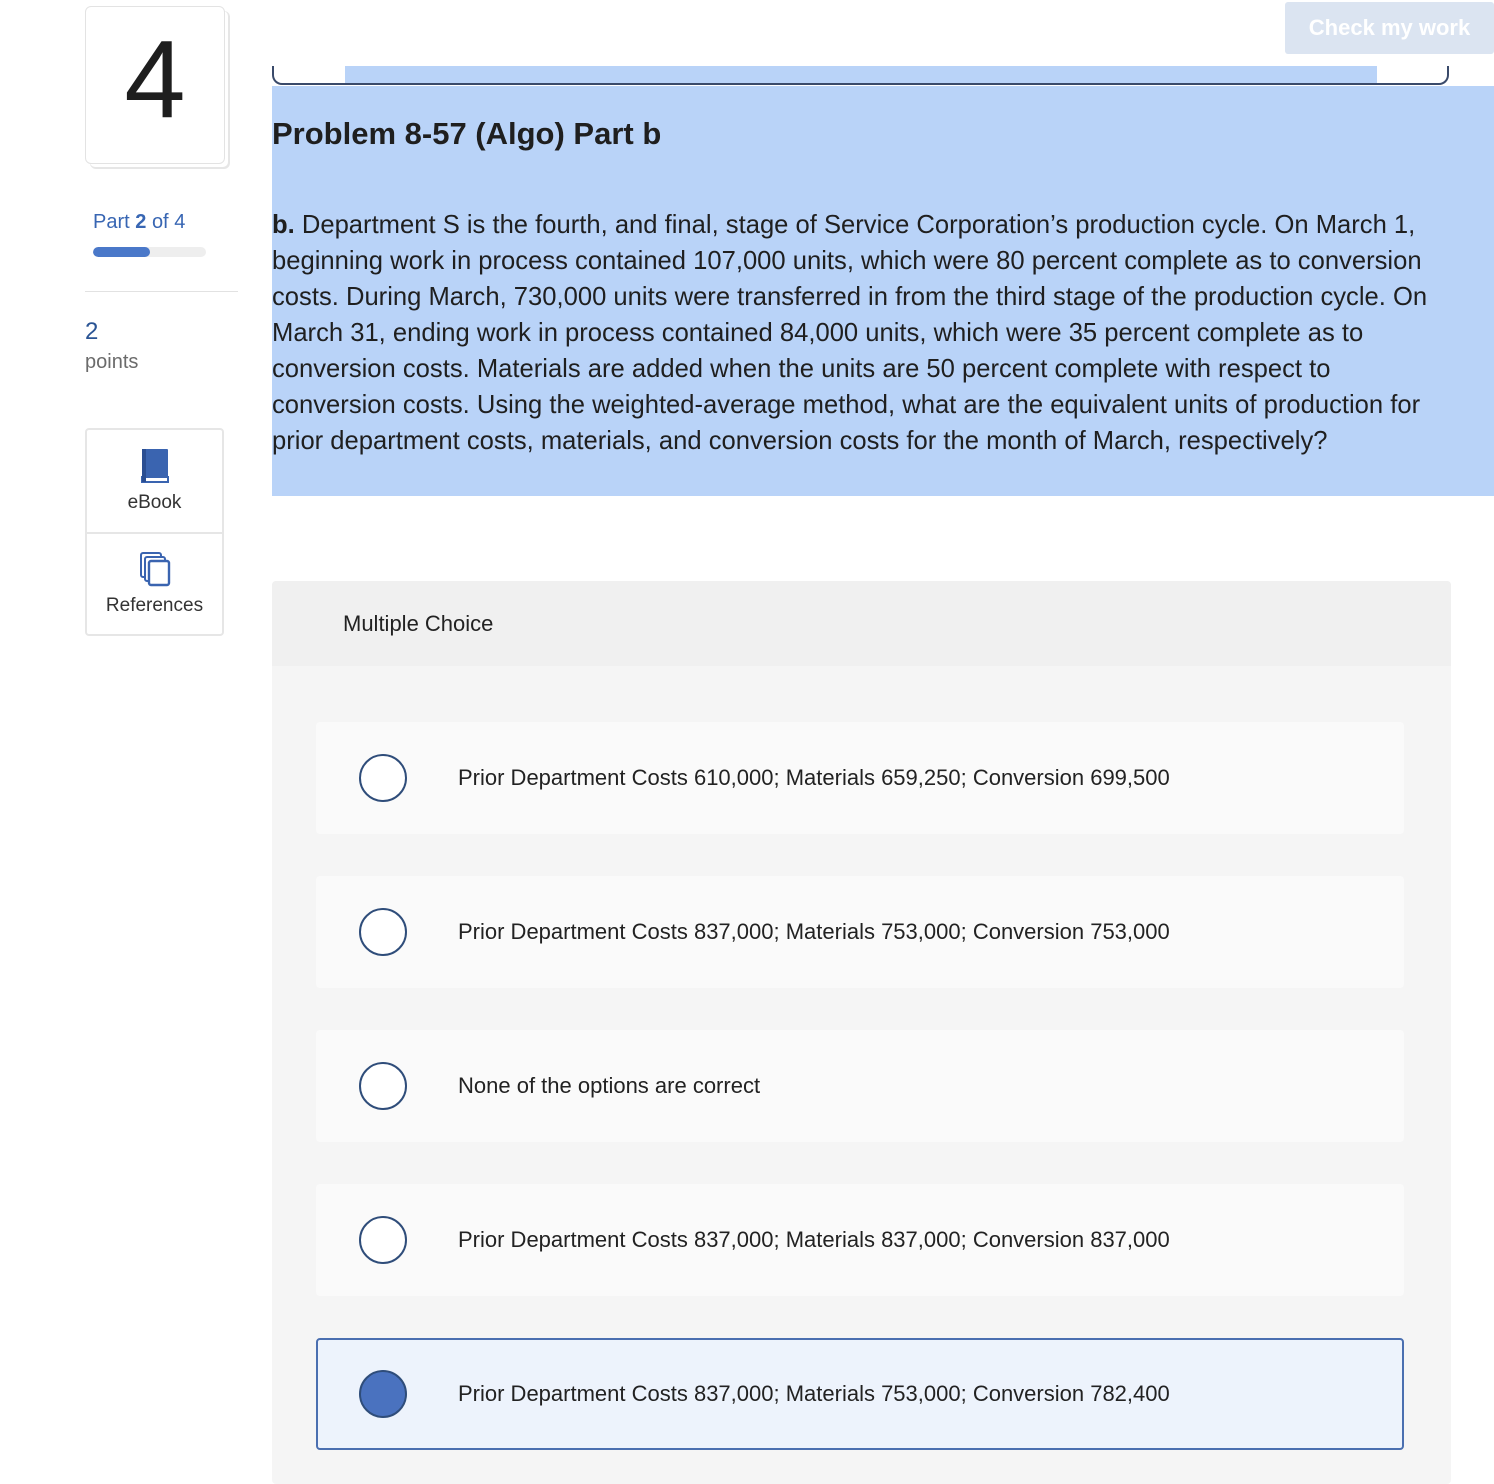 This screenshot has height=1484, width=1494. What do you see at coordinates (121, 252) in the screenshot?
I see `part-progress-fill` at bounding box center [121, 252].